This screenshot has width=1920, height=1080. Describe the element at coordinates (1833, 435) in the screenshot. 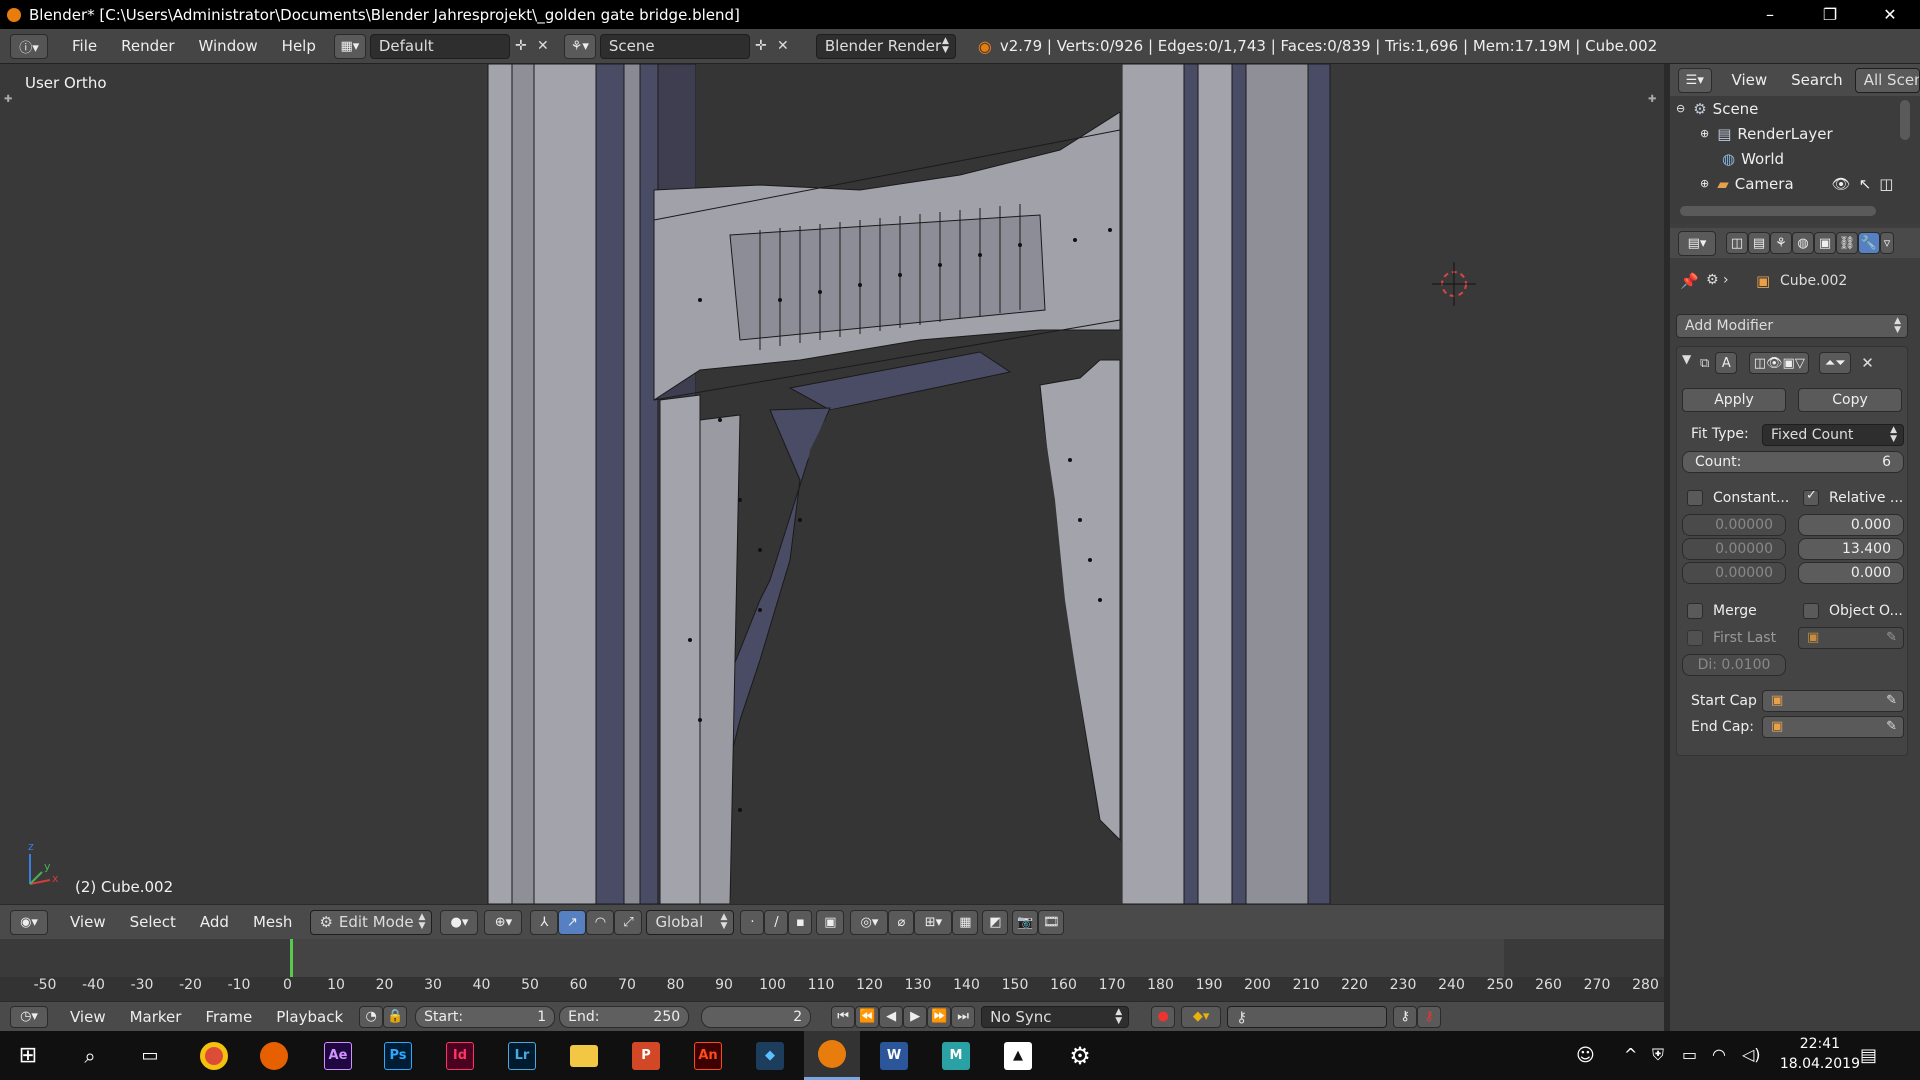

I see `fit-type-dropdown: Fixed Count ▲ ▼` at that location.